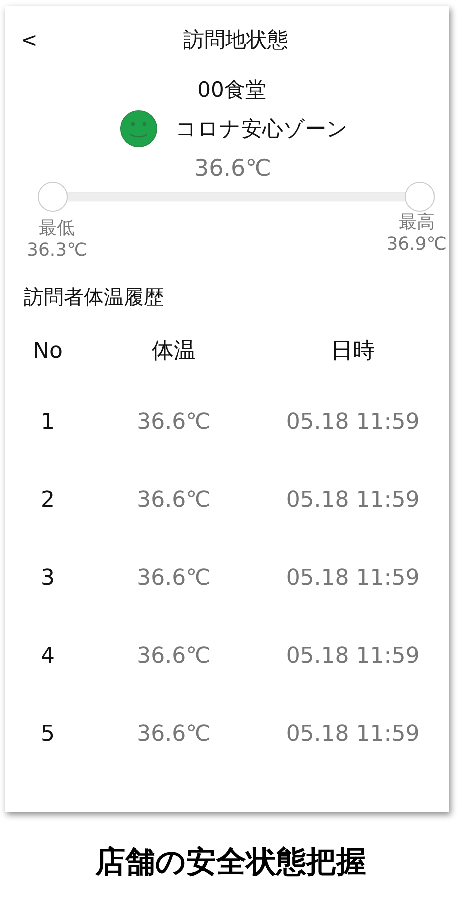 This screenshot has height=903, width=462. Describe the element at coordinates (29, 40) in the screenshot. I see `back-button: <` at that location.